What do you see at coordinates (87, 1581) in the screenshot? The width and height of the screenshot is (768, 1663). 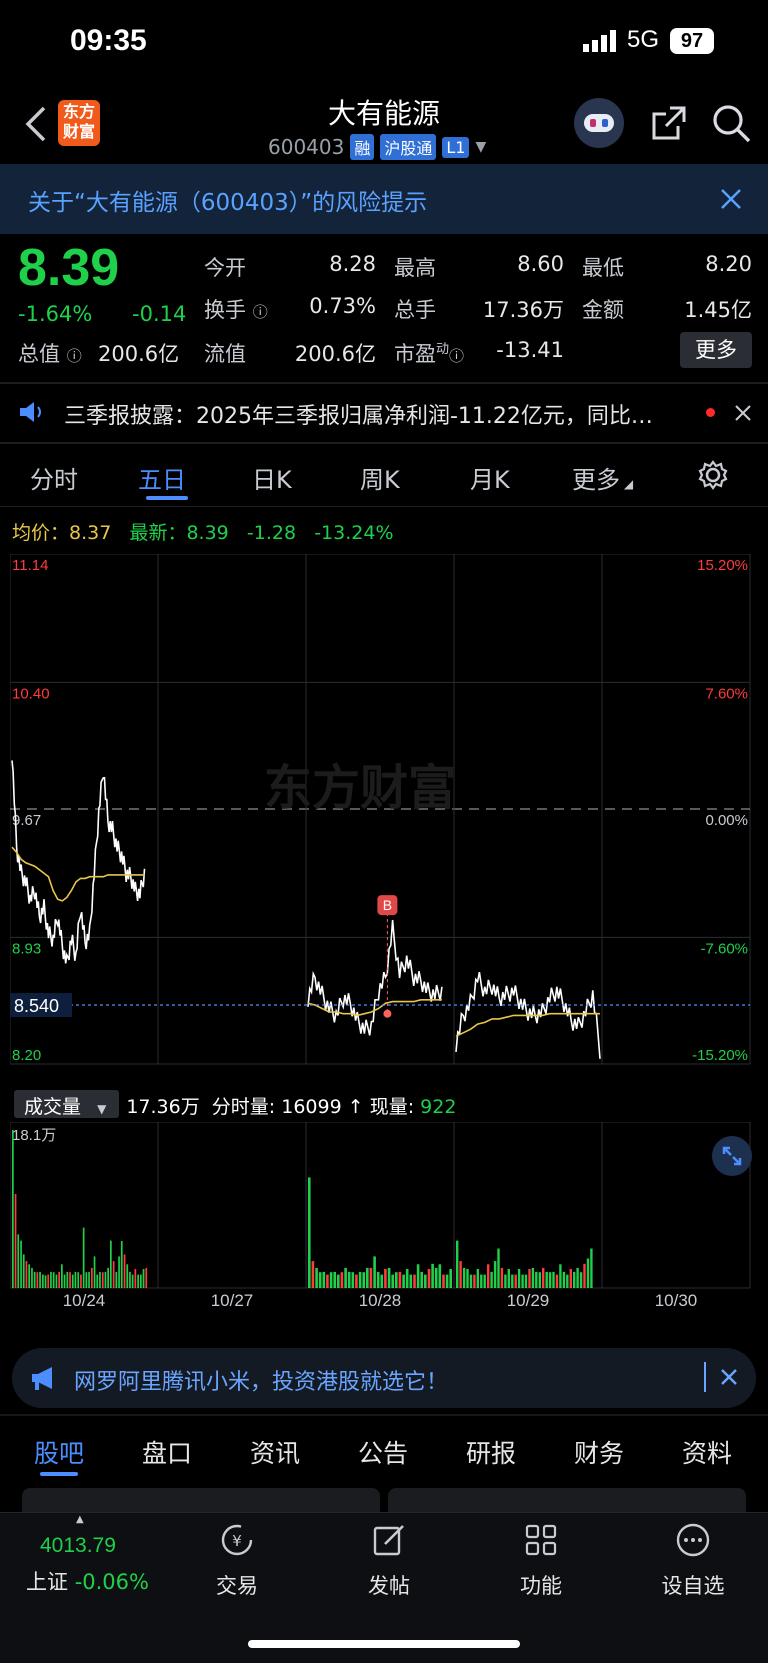 I see `index-quote: 上证 -0.06%` at bounding box center [87, 1581].